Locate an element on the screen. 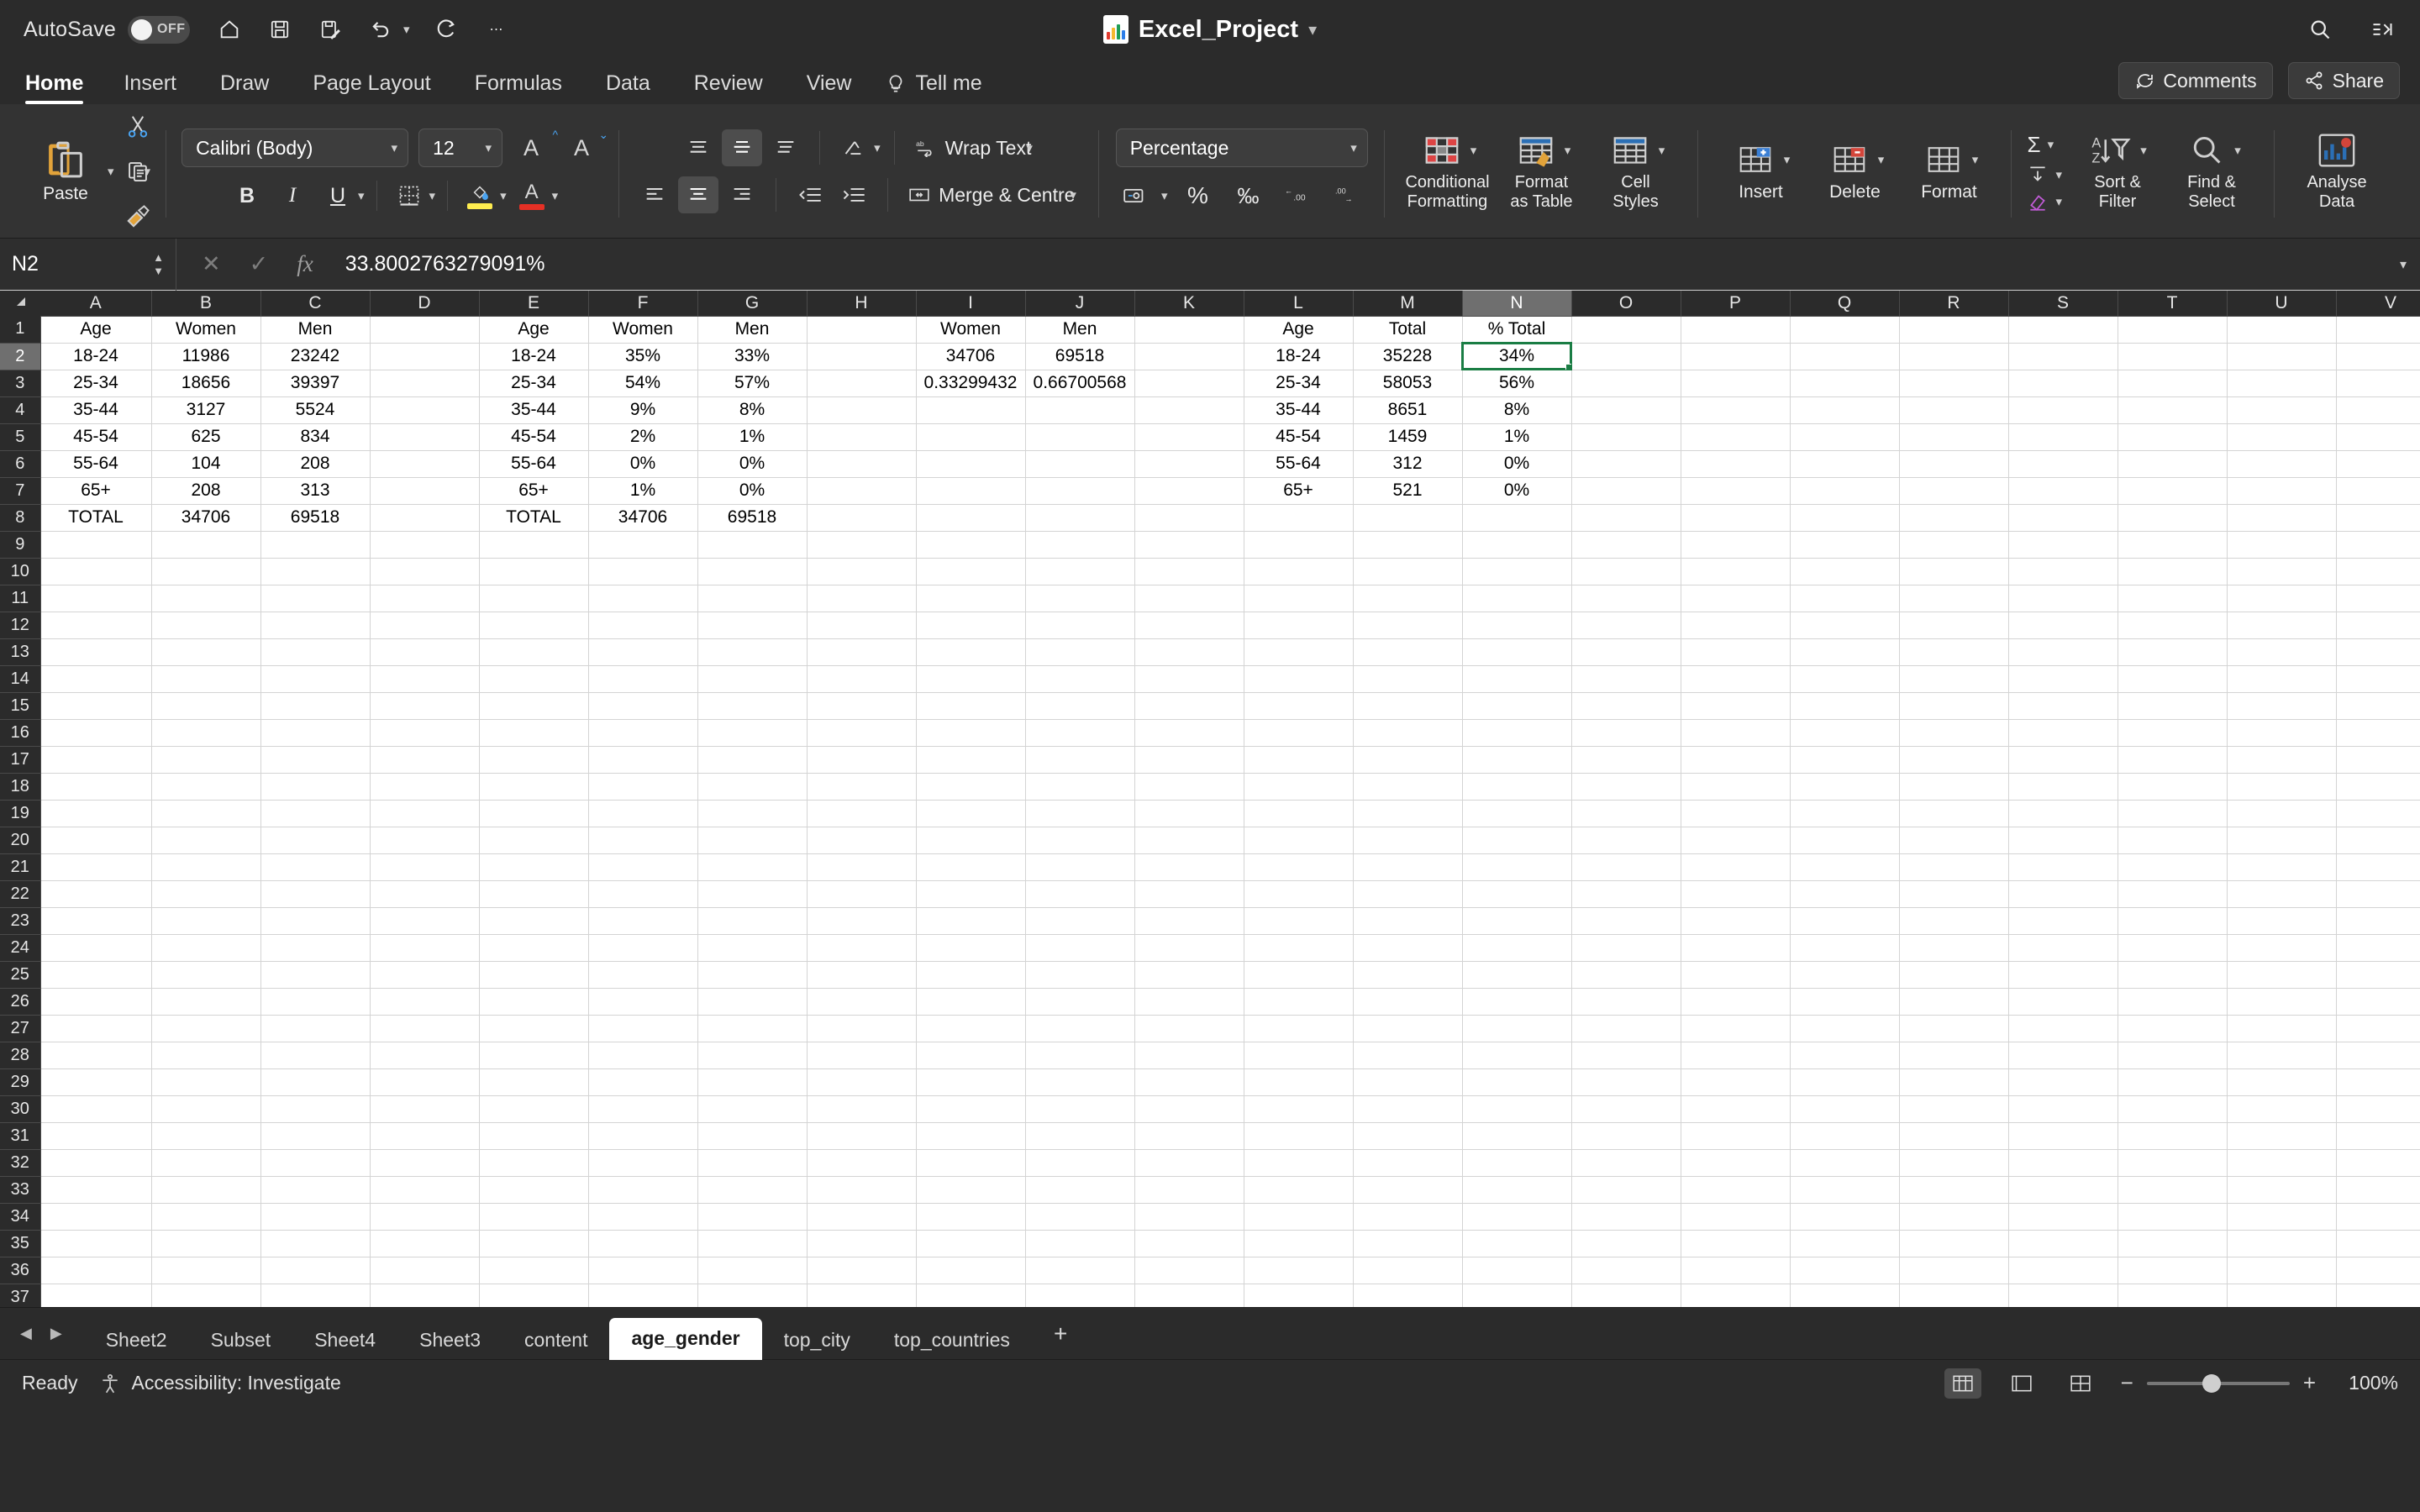 The width and height of the screenshot is (2420, 1512). cell-D30 is located at coordinates (425, 1109).